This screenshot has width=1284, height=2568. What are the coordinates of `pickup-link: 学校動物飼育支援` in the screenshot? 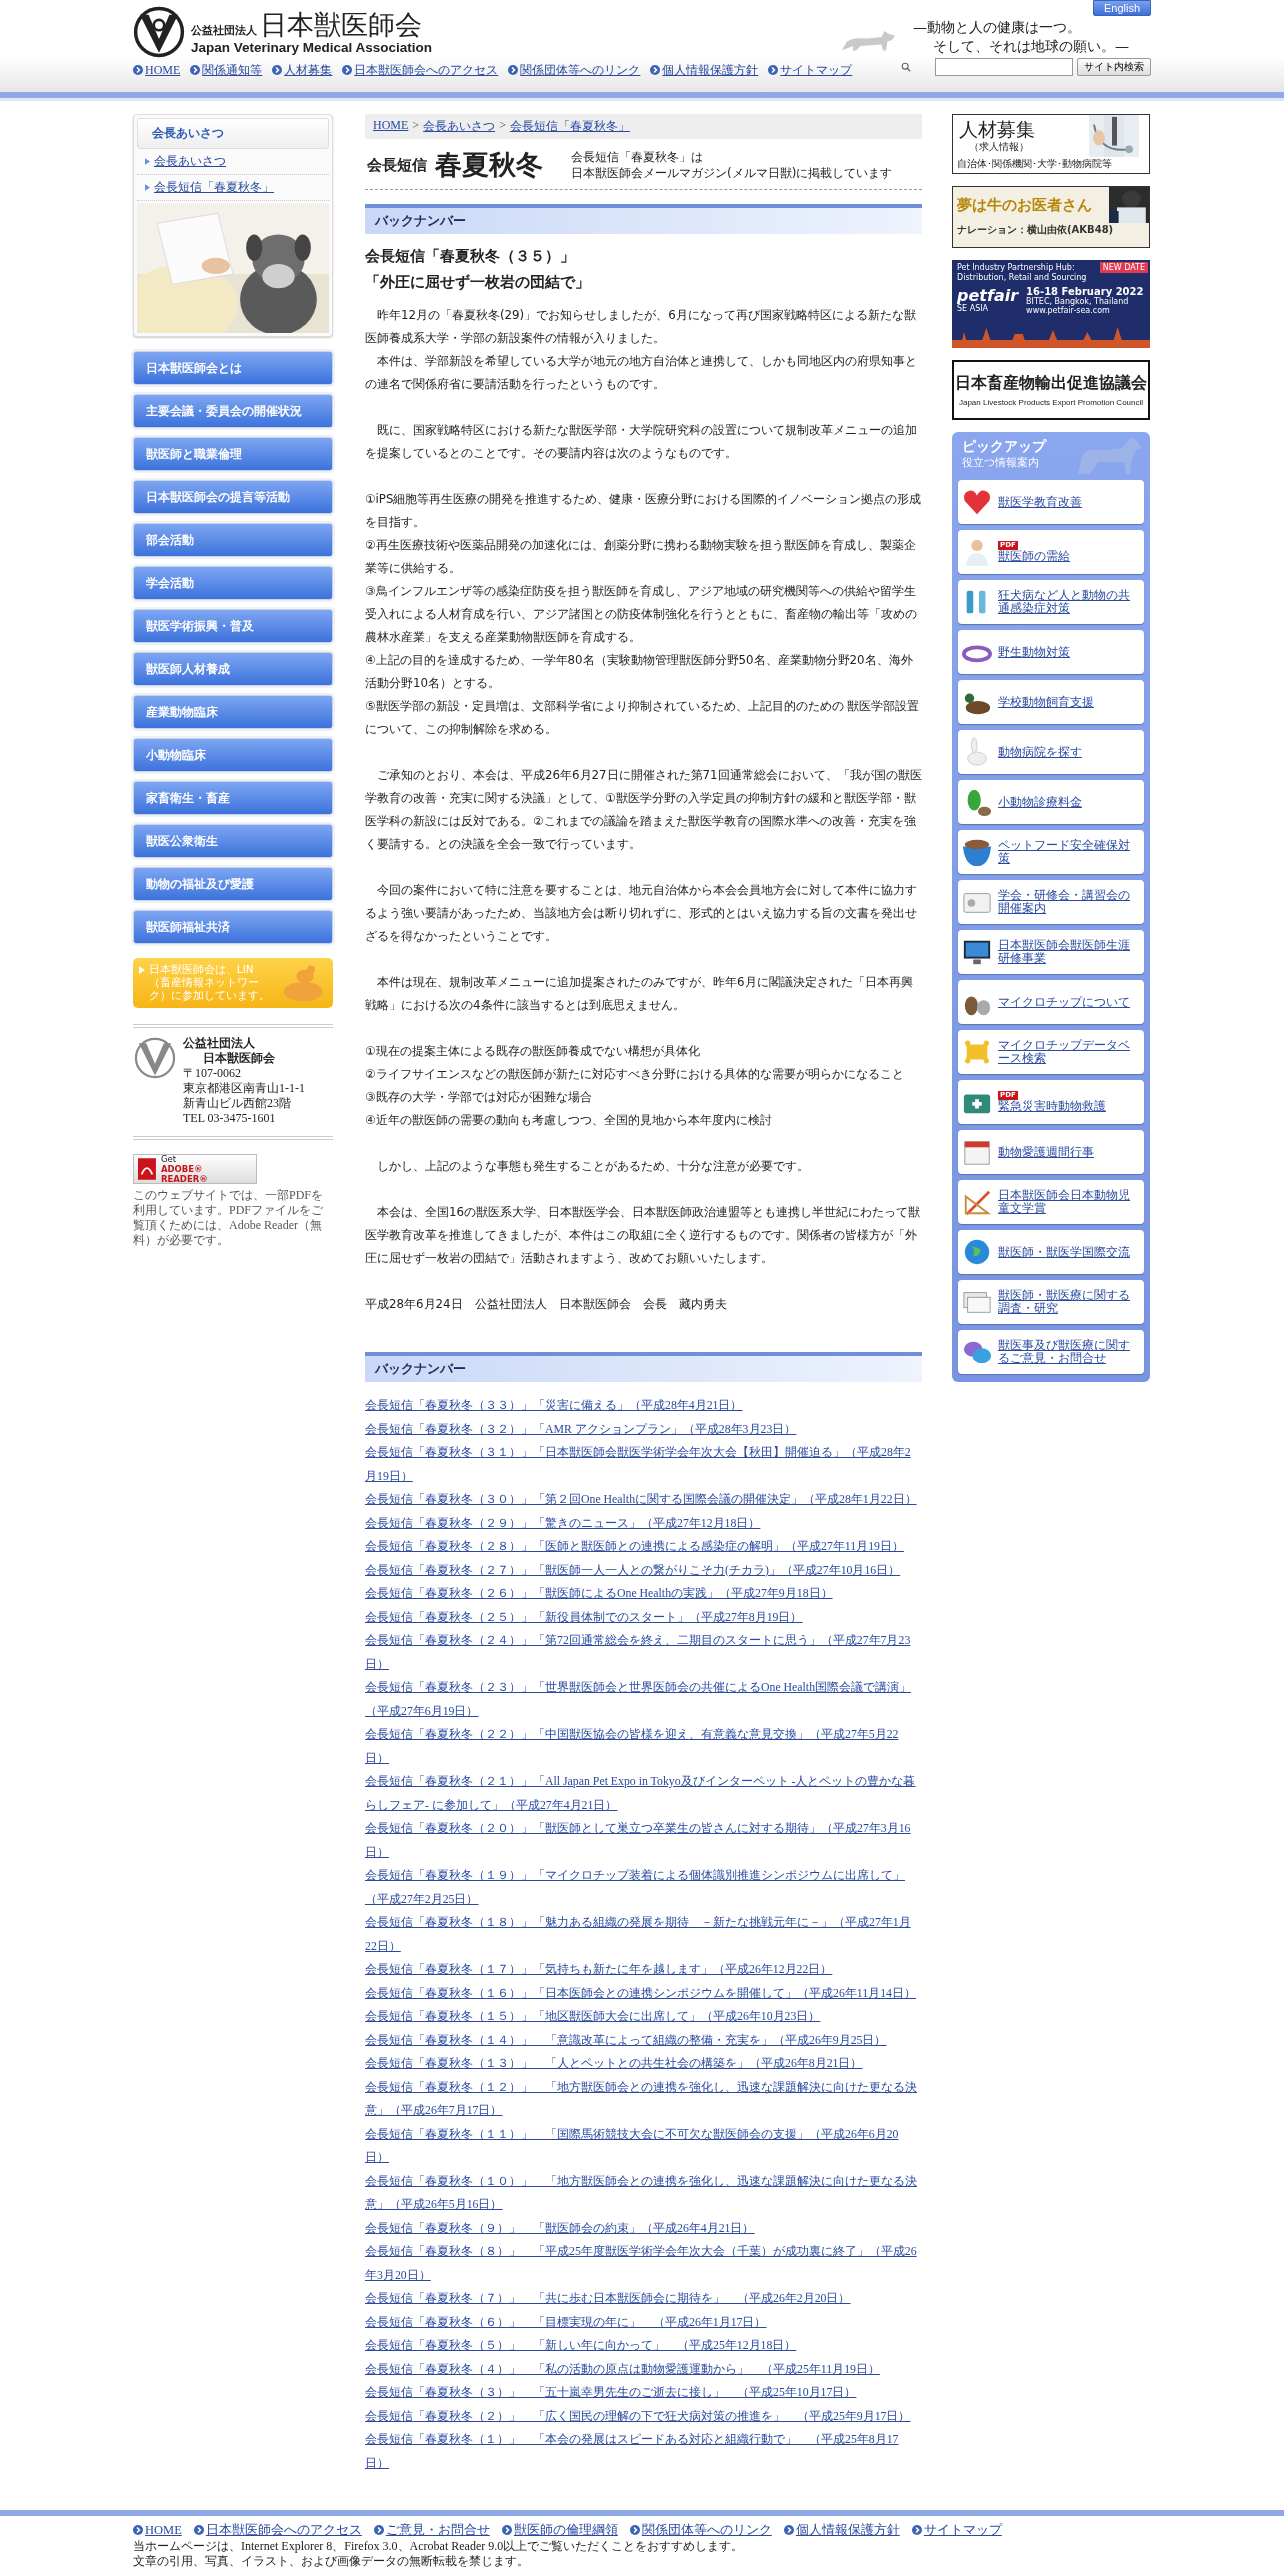 It's located at (1067, 702).